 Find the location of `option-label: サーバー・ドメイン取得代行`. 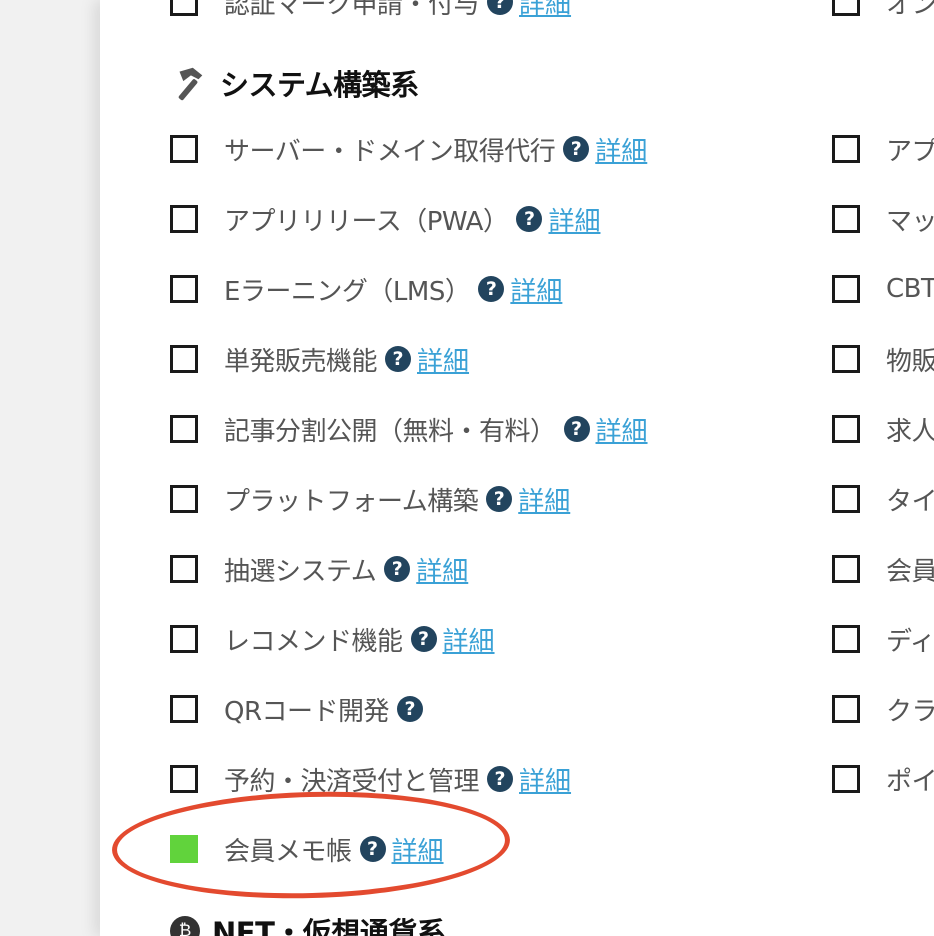

option-label: サーバー・ドメイン取得代行 is located at coordinates (390, 151).